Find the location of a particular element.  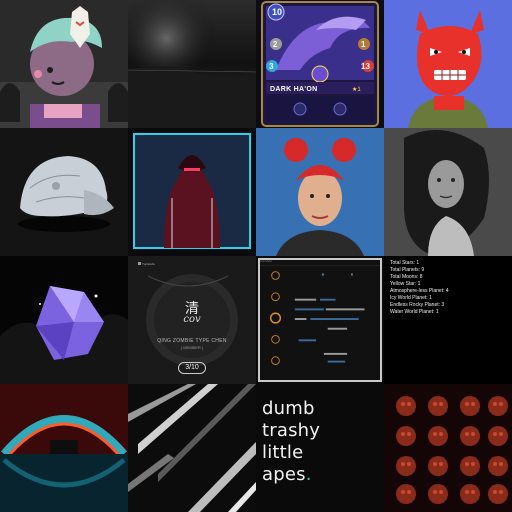

card-level: ★1 is located at coordinates (356, 90).